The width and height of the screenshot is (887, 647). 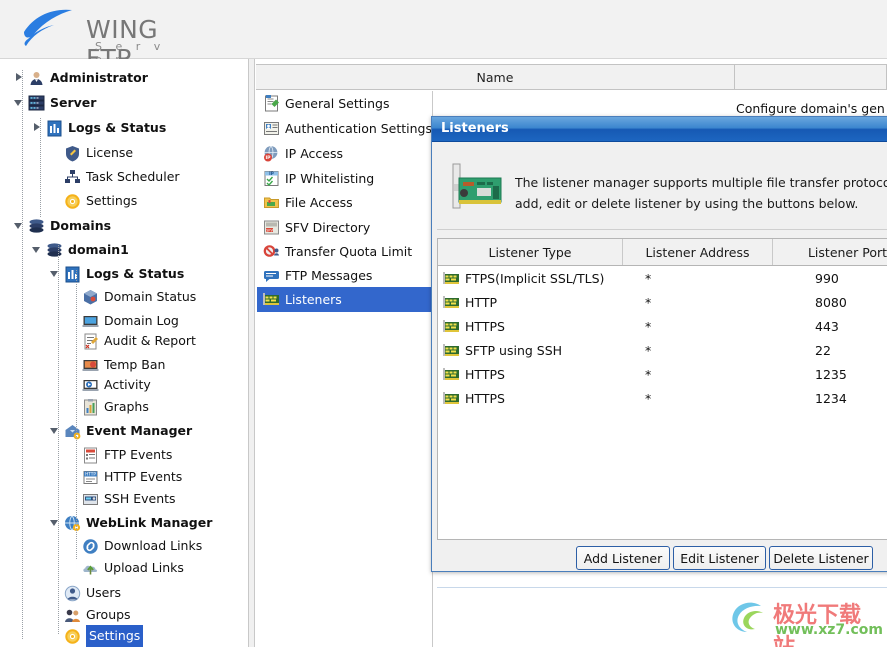 I want to click on app-logo: WING FTP S e r v e r, so click(x=97, y=37).